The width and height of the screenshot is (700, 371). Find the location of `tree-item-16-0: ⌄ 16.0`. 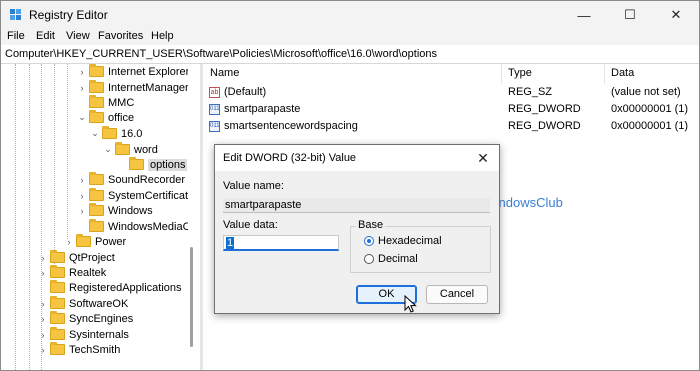

tree-item-16-0: ⌄ 16.0 is located at coordinates (116, 133).